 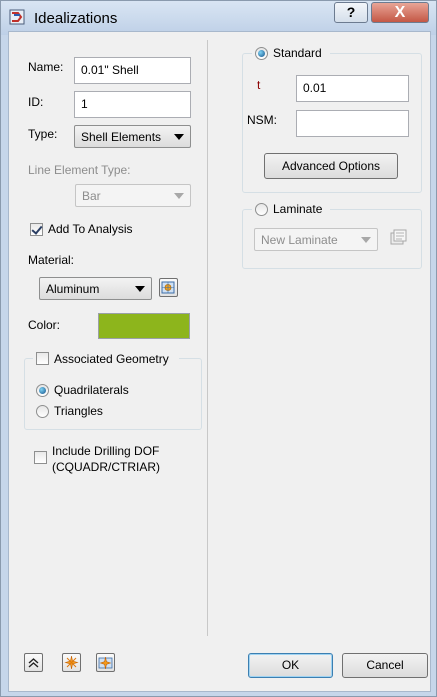 What do you see at coordinates (133, 195) in the screenshot?
I see `line-element-type-select: Bar` at bounding box center [133, 195].